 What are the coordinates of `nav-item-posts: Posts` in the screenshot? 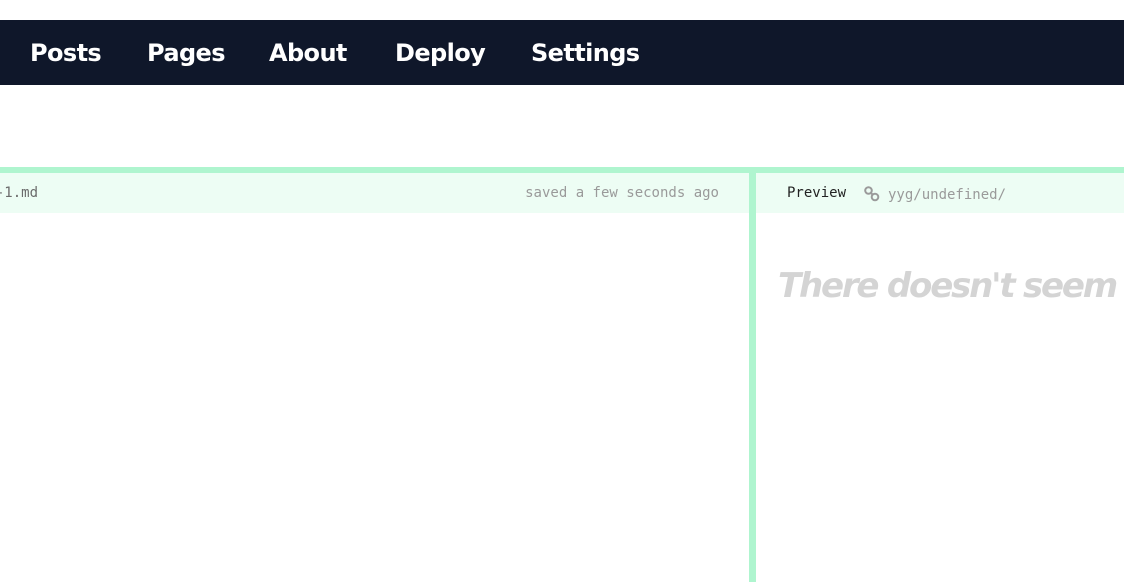 It's located at (66, 53).